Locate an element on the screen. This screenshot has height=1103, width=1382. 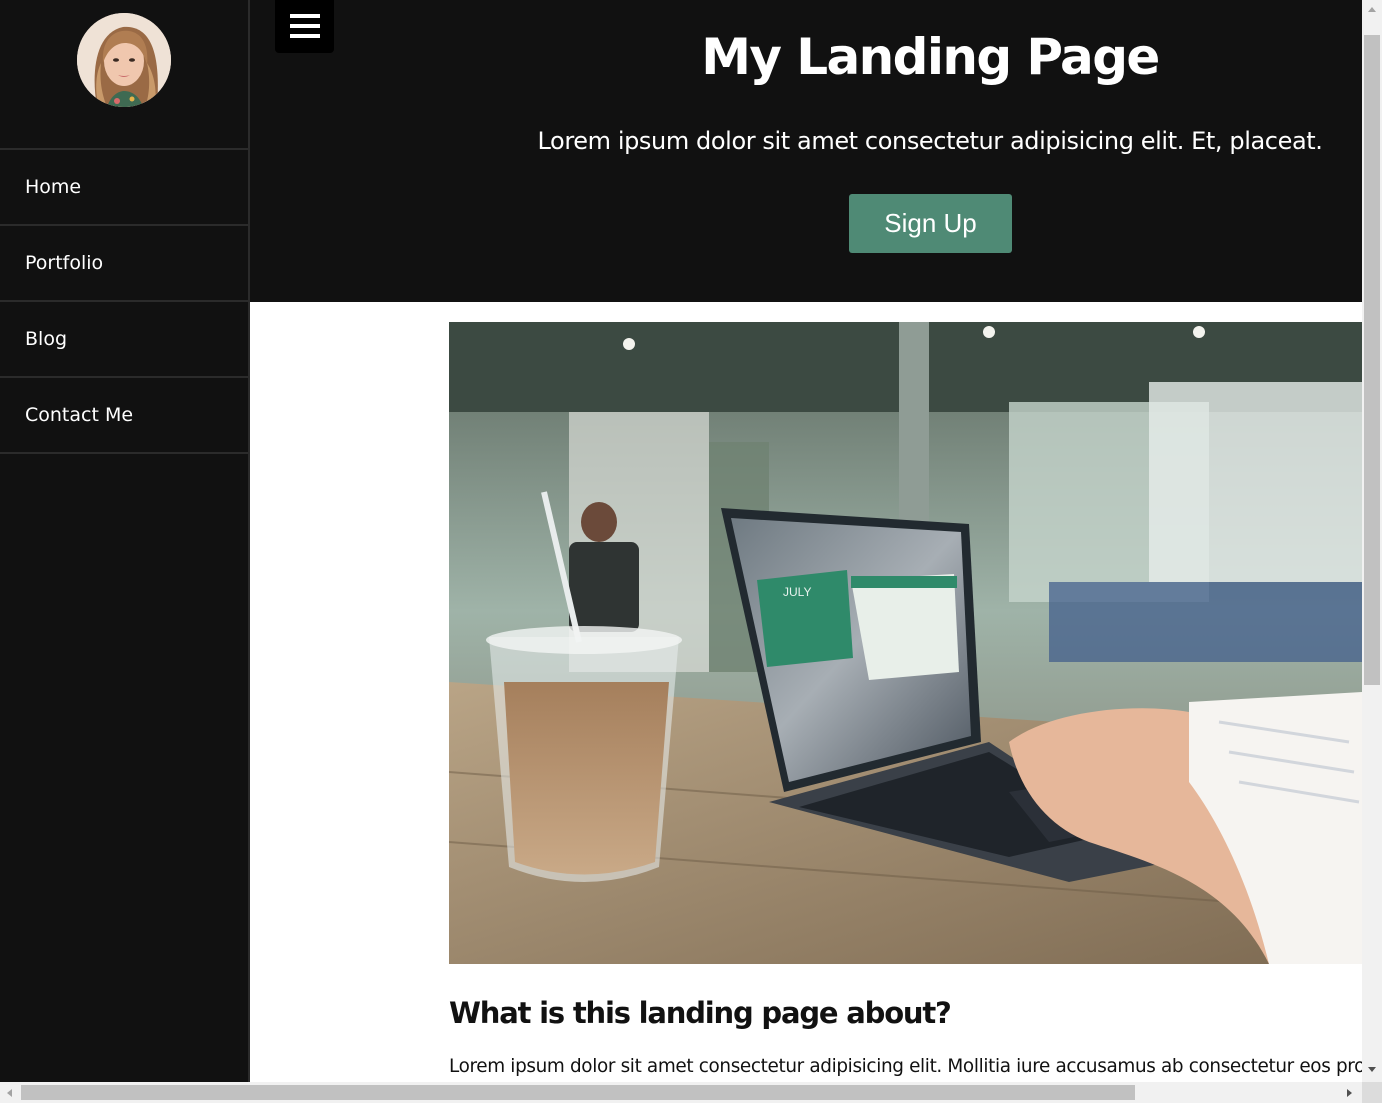
horizontal-scrollbar is located at coordinates (681, 1092).